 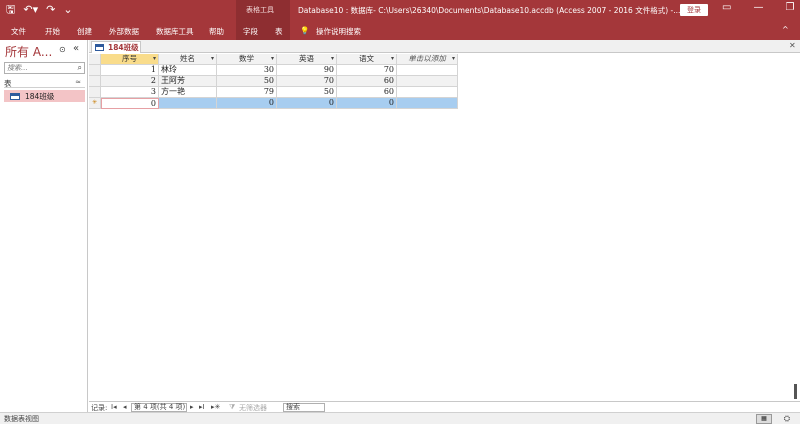 What do you see at coordinates (247, 81) in the screenshot?
I see `cell-math: 50` at bounding box center [247, 81].